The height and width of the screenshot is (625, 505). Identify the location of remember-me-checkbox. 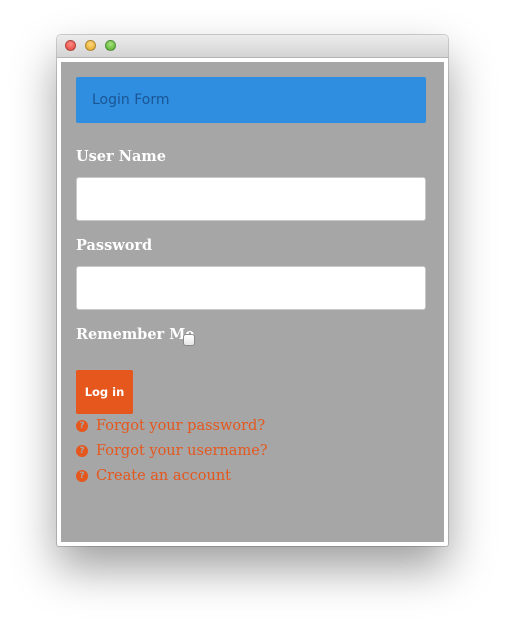
(189, 340).